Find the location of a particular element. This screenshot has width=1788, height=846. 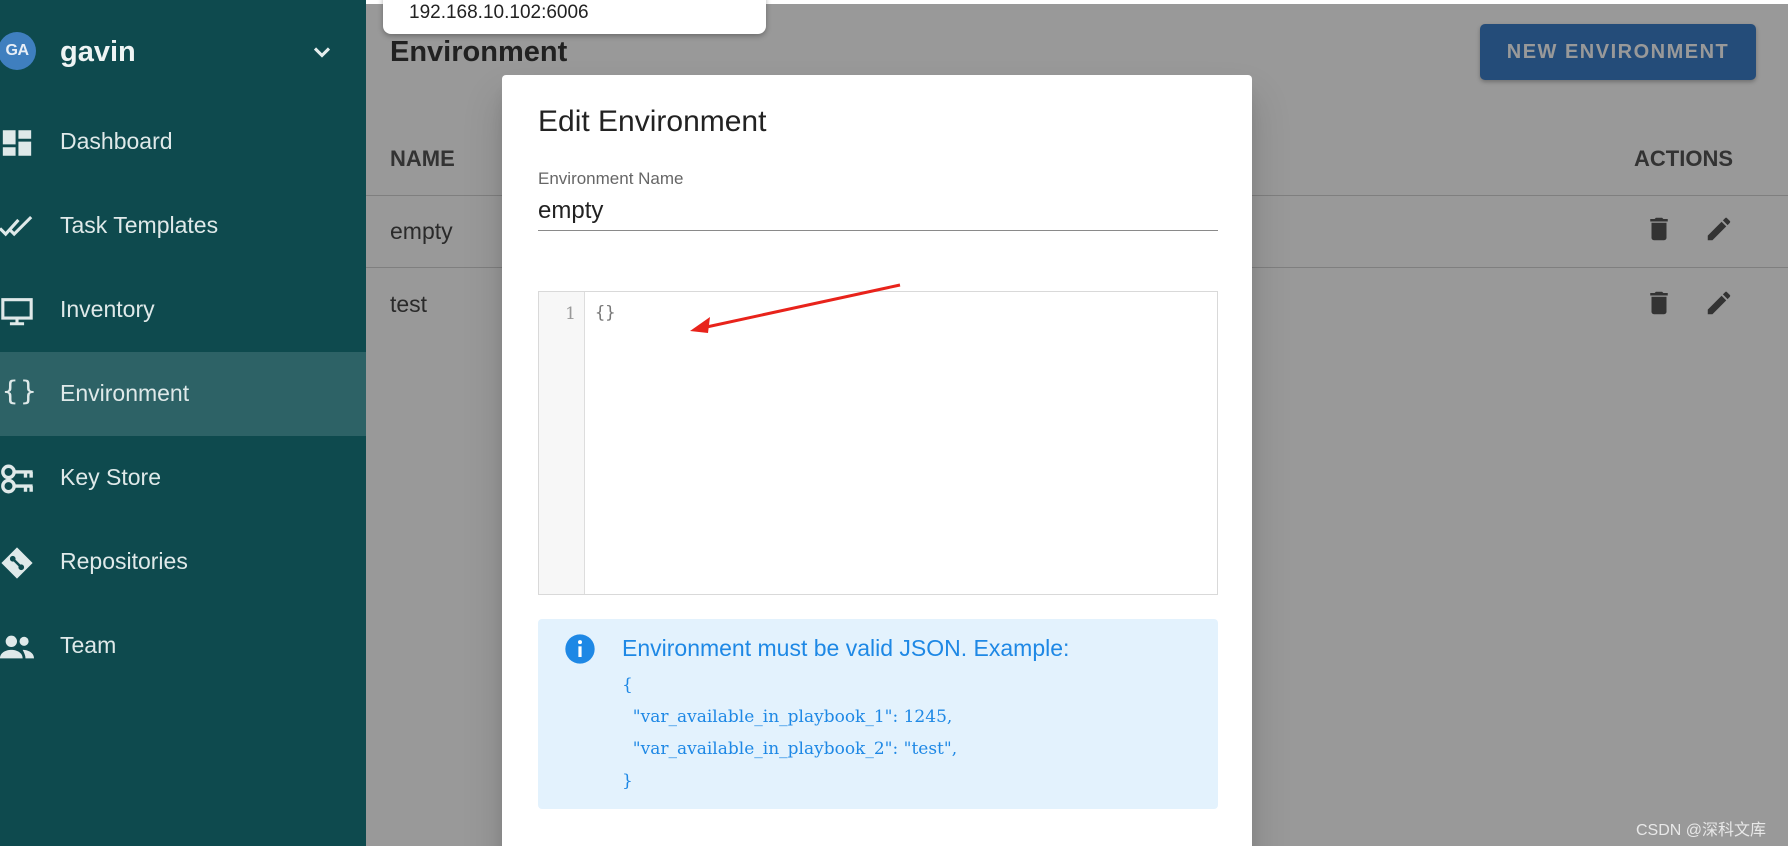

sidebar-item-repositories: Repositories is located at coordinates (183, 562).